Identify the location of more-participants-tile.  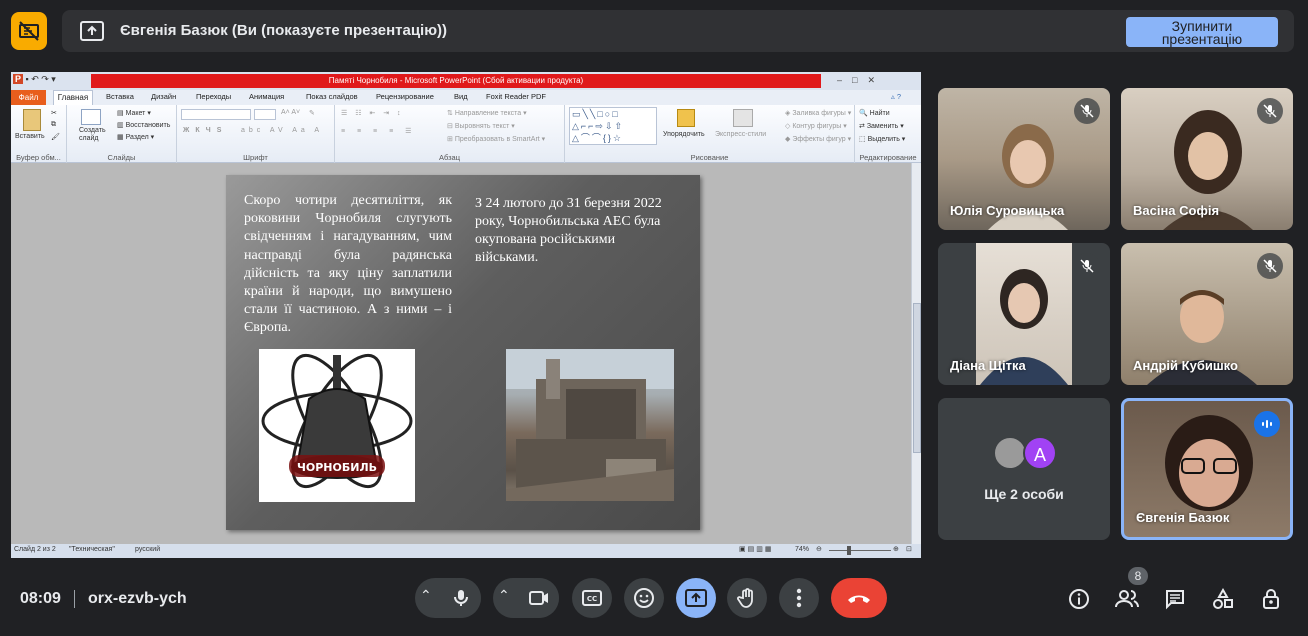
(1024, 469).